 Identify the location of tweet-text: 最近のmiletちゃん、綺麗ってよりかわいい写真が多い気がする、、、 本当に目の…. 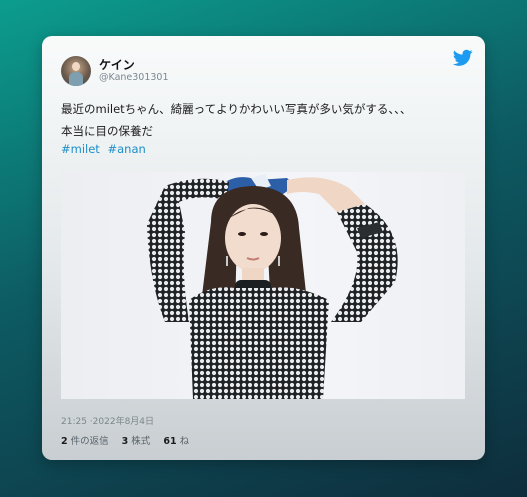
(236, 120).